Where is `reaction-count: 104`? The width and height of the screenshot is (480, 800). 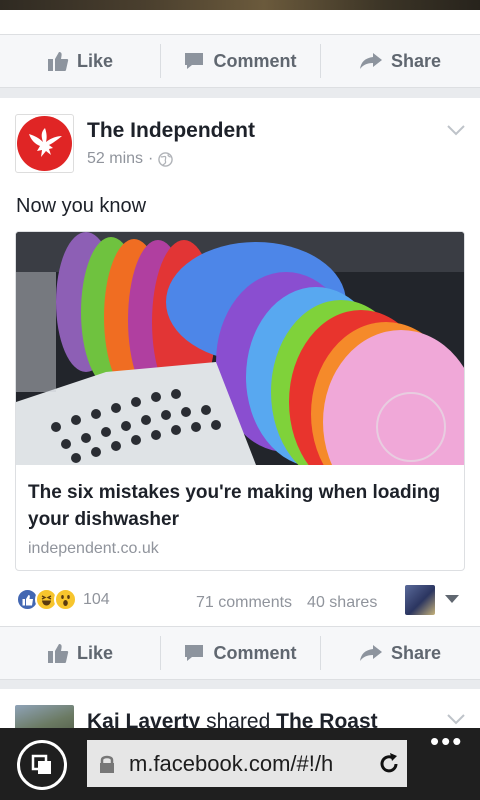
reaction-count: 104 is located at coordinates (96, 599).